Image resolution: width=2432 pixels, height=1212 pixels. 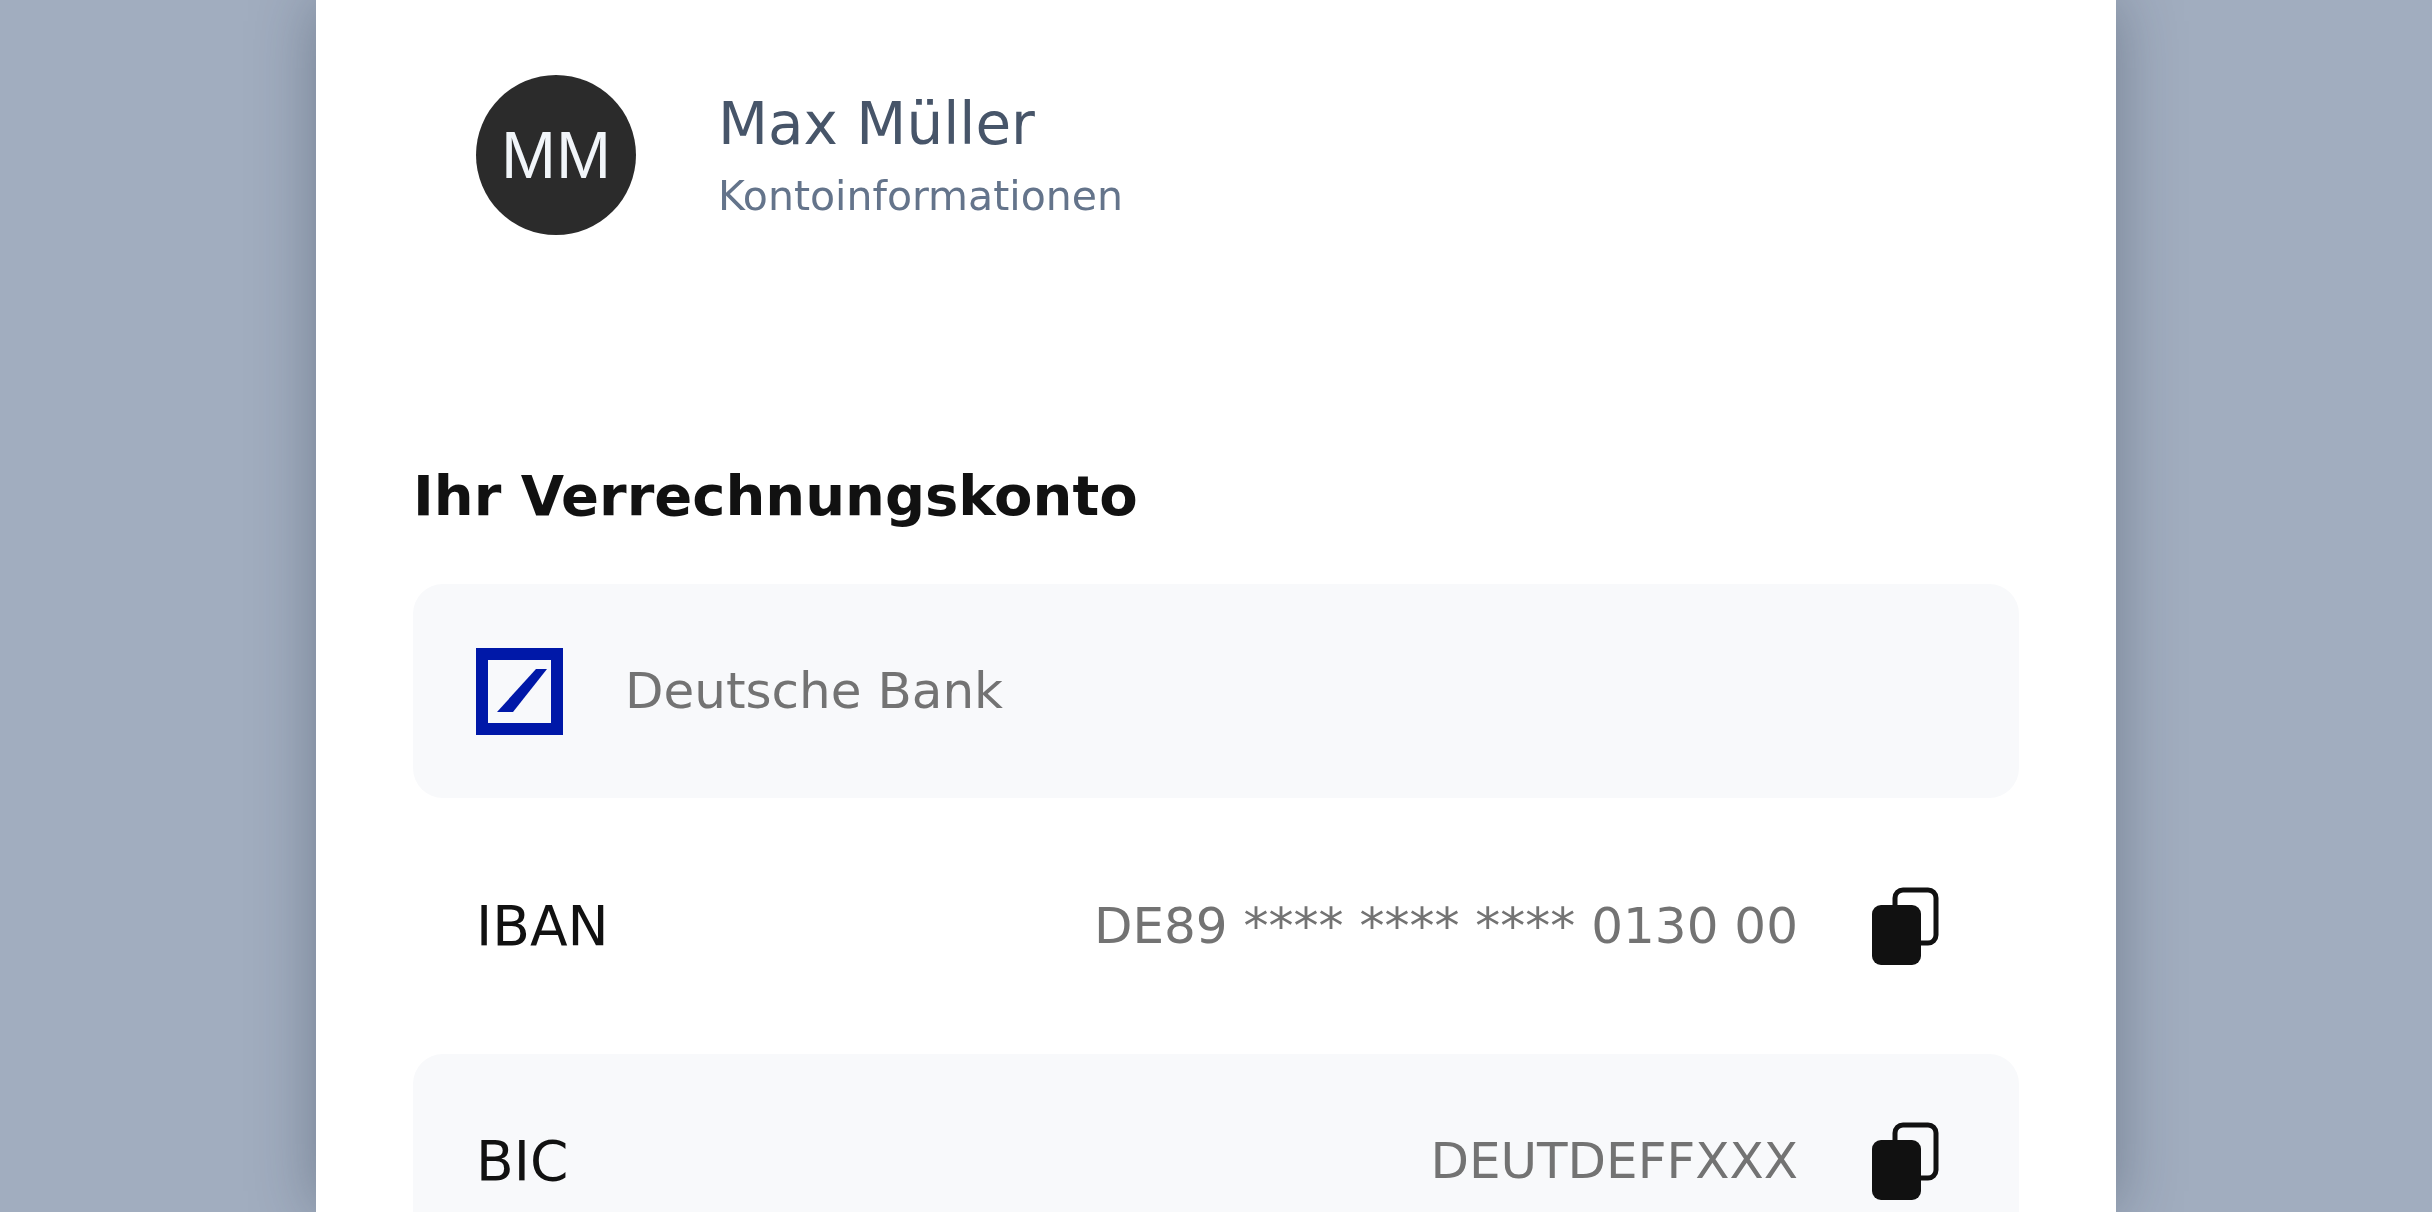 I want to click on field-label: IBAN, so click(x=543, y=926).